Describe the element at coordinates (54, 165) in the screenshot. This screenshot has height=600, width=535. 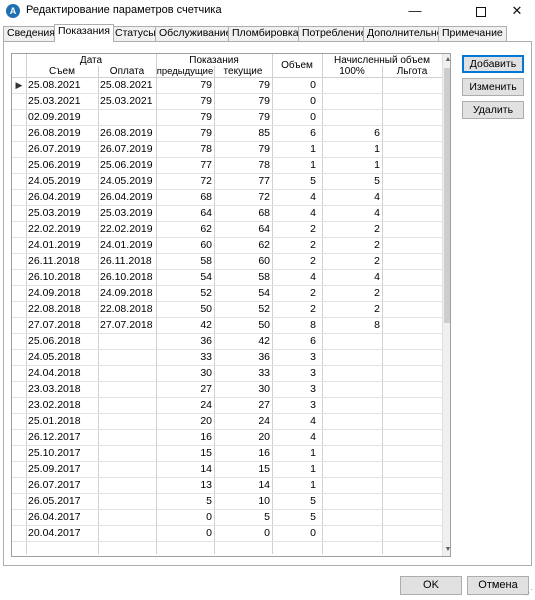
I see `cell-date-read: 25.06.2019` at that location.